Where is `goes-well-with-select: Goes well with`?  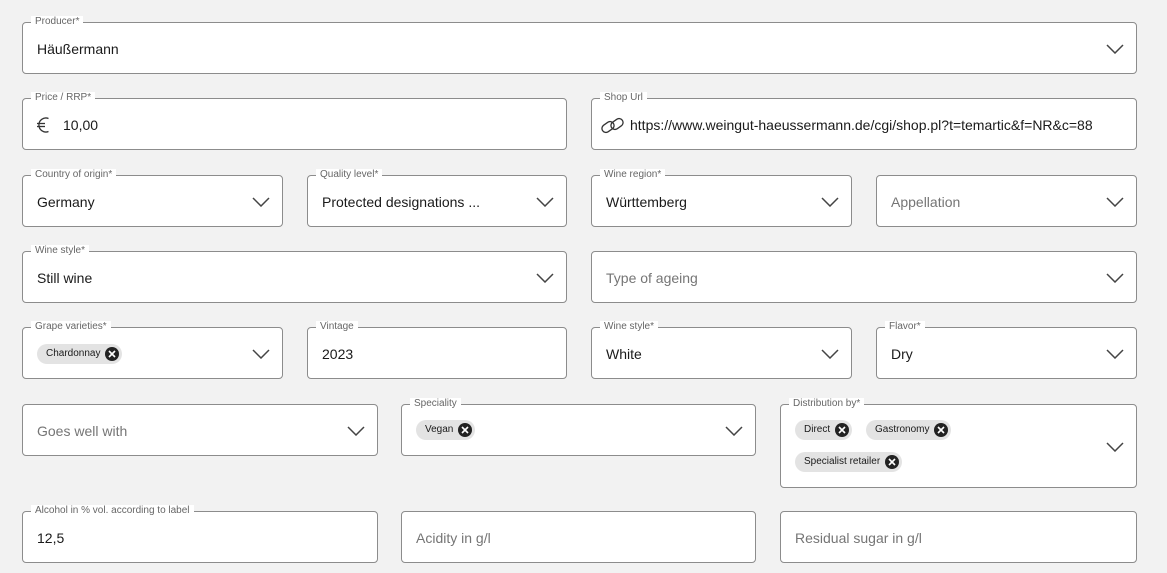
goes-well-with-select: Goes well with is located at coordinates (200, 430).